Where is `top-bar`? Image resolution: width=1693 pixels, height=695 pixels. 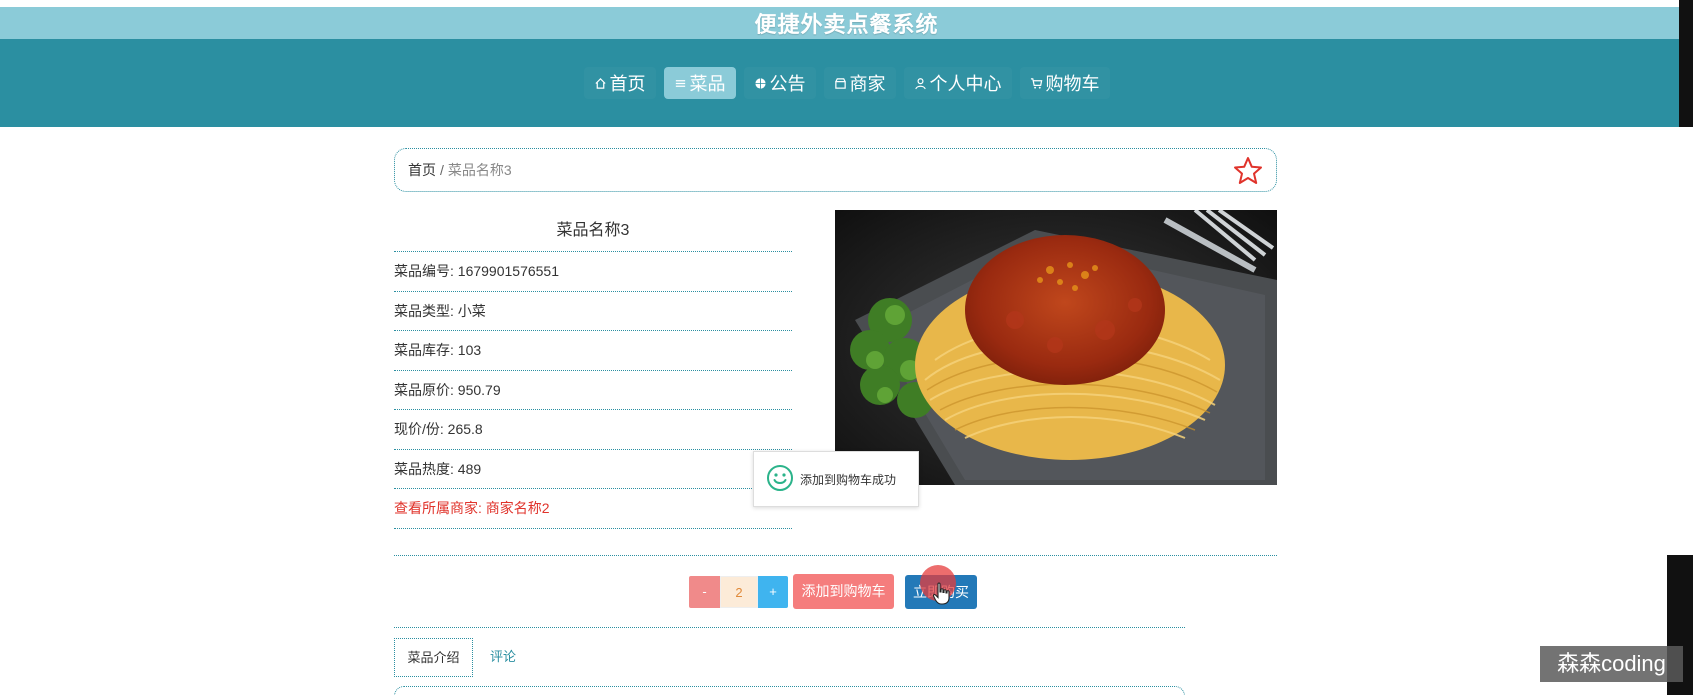
top-bar is located at coordinates (846, 3).